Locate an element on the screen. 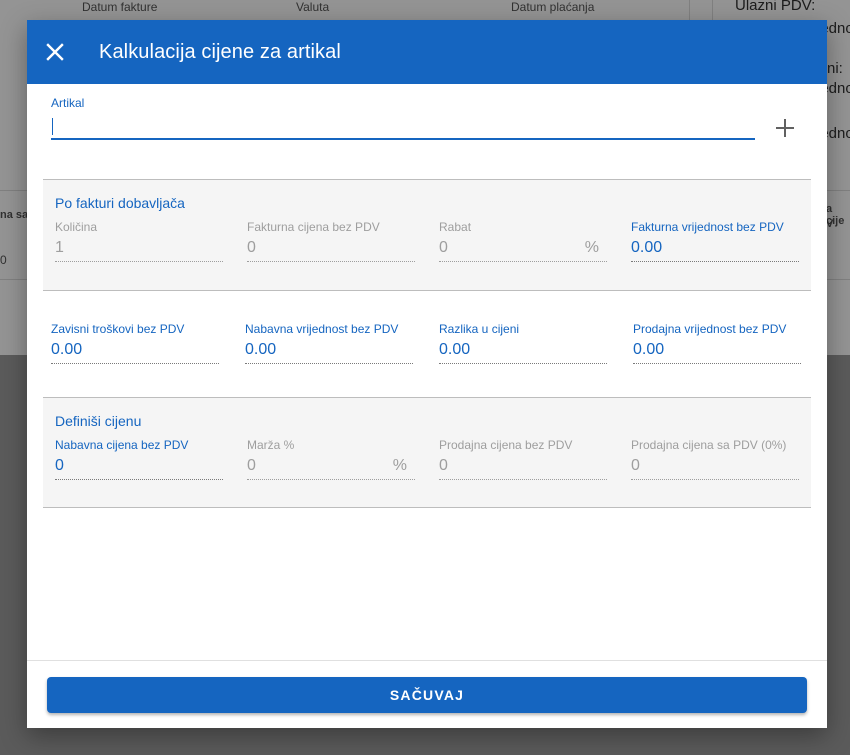 The height and width of the screenshot is (755, 850). field-label: Fakturna cijena bez PDV is located at coordinates (313, 227).